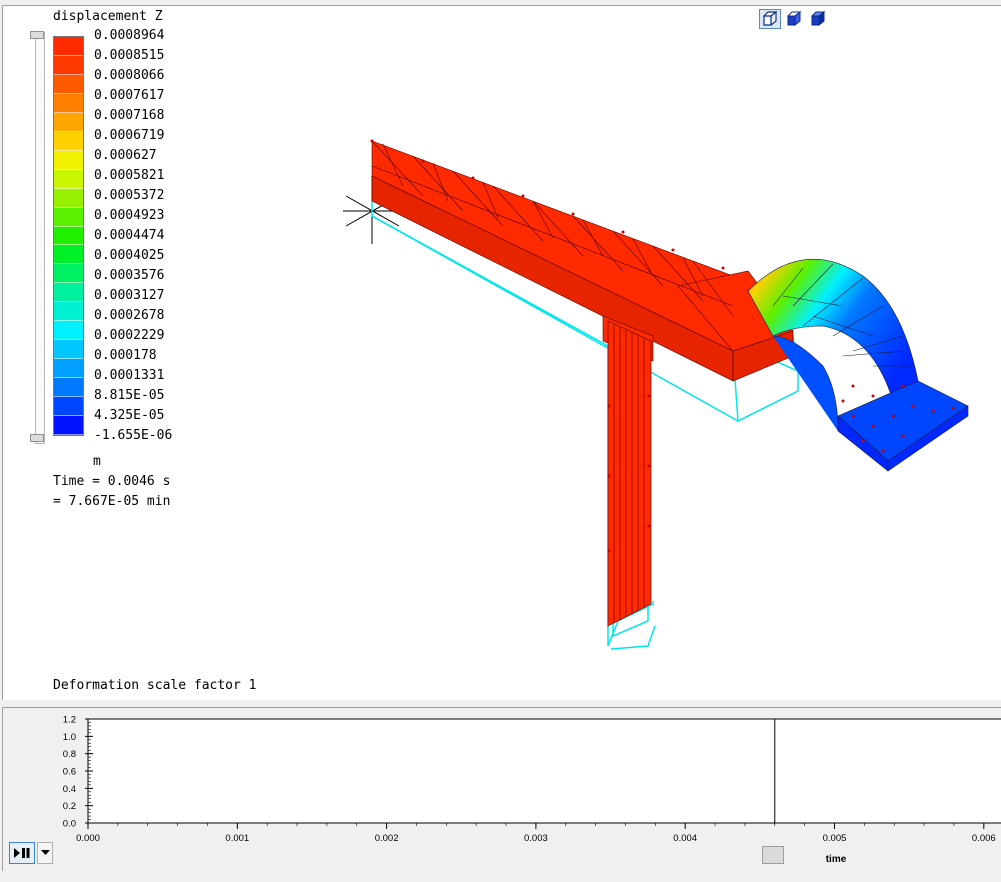 Image resolution: width=1001 pixels, height=882 pixels. Describe the element at coordinates (108, 16) in the screenshot. I see `legend-title: displacement Z` at that location.